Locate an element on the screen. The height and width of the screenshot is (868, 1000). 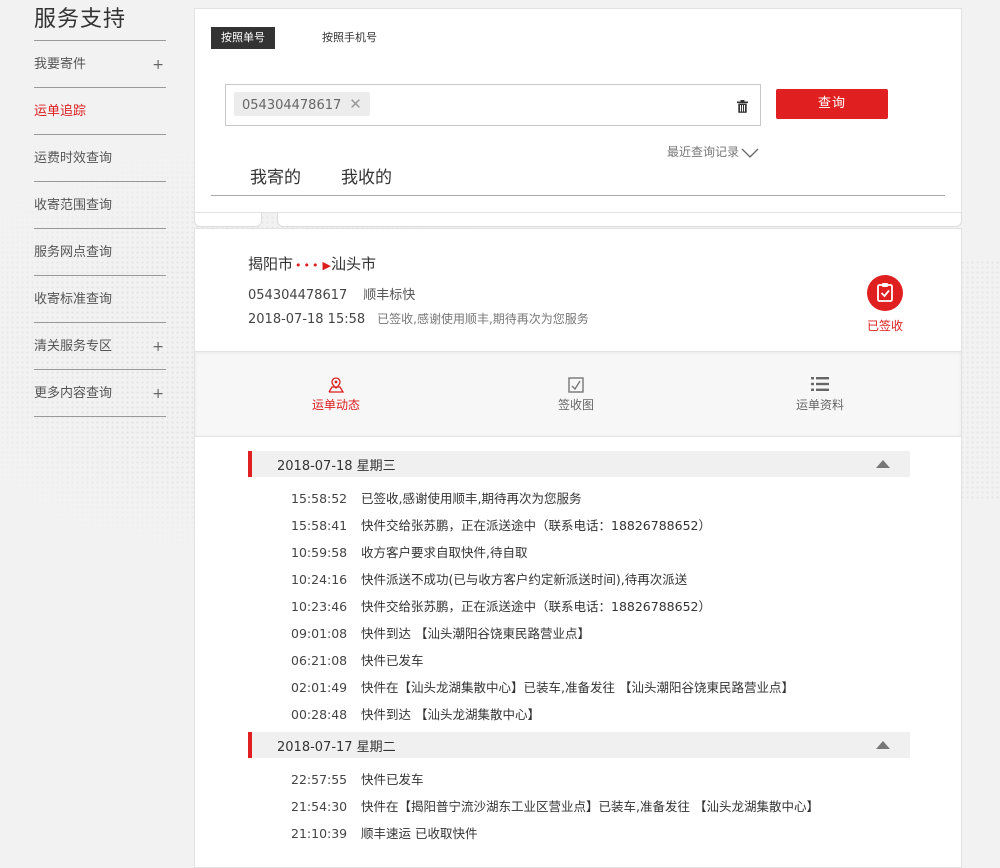
waybill-info: 054304478617 顺丰标快 is located at coordinates (331, 293).